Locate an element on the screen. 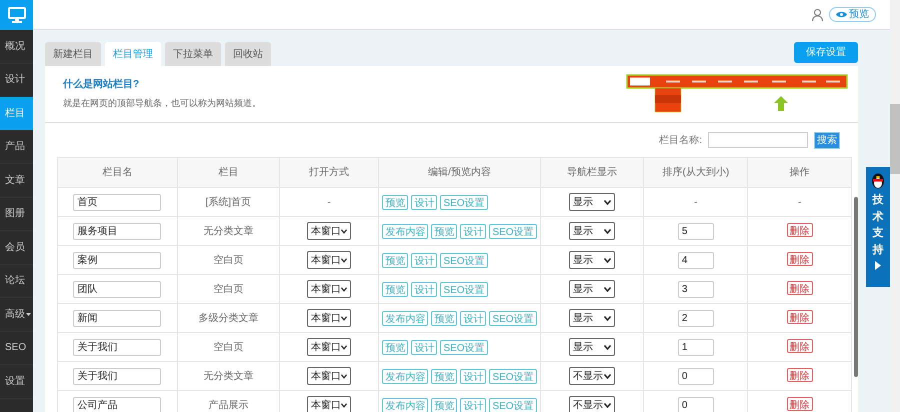  tab: 回收站 is located at coordinates (248, 54).